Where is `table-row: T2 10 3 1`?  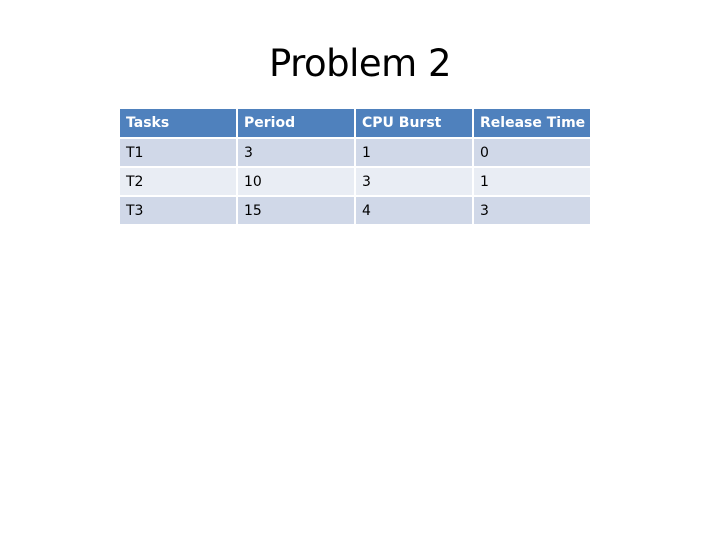 table-row: T2 10 3 1 is located at coordinates (355, 181).